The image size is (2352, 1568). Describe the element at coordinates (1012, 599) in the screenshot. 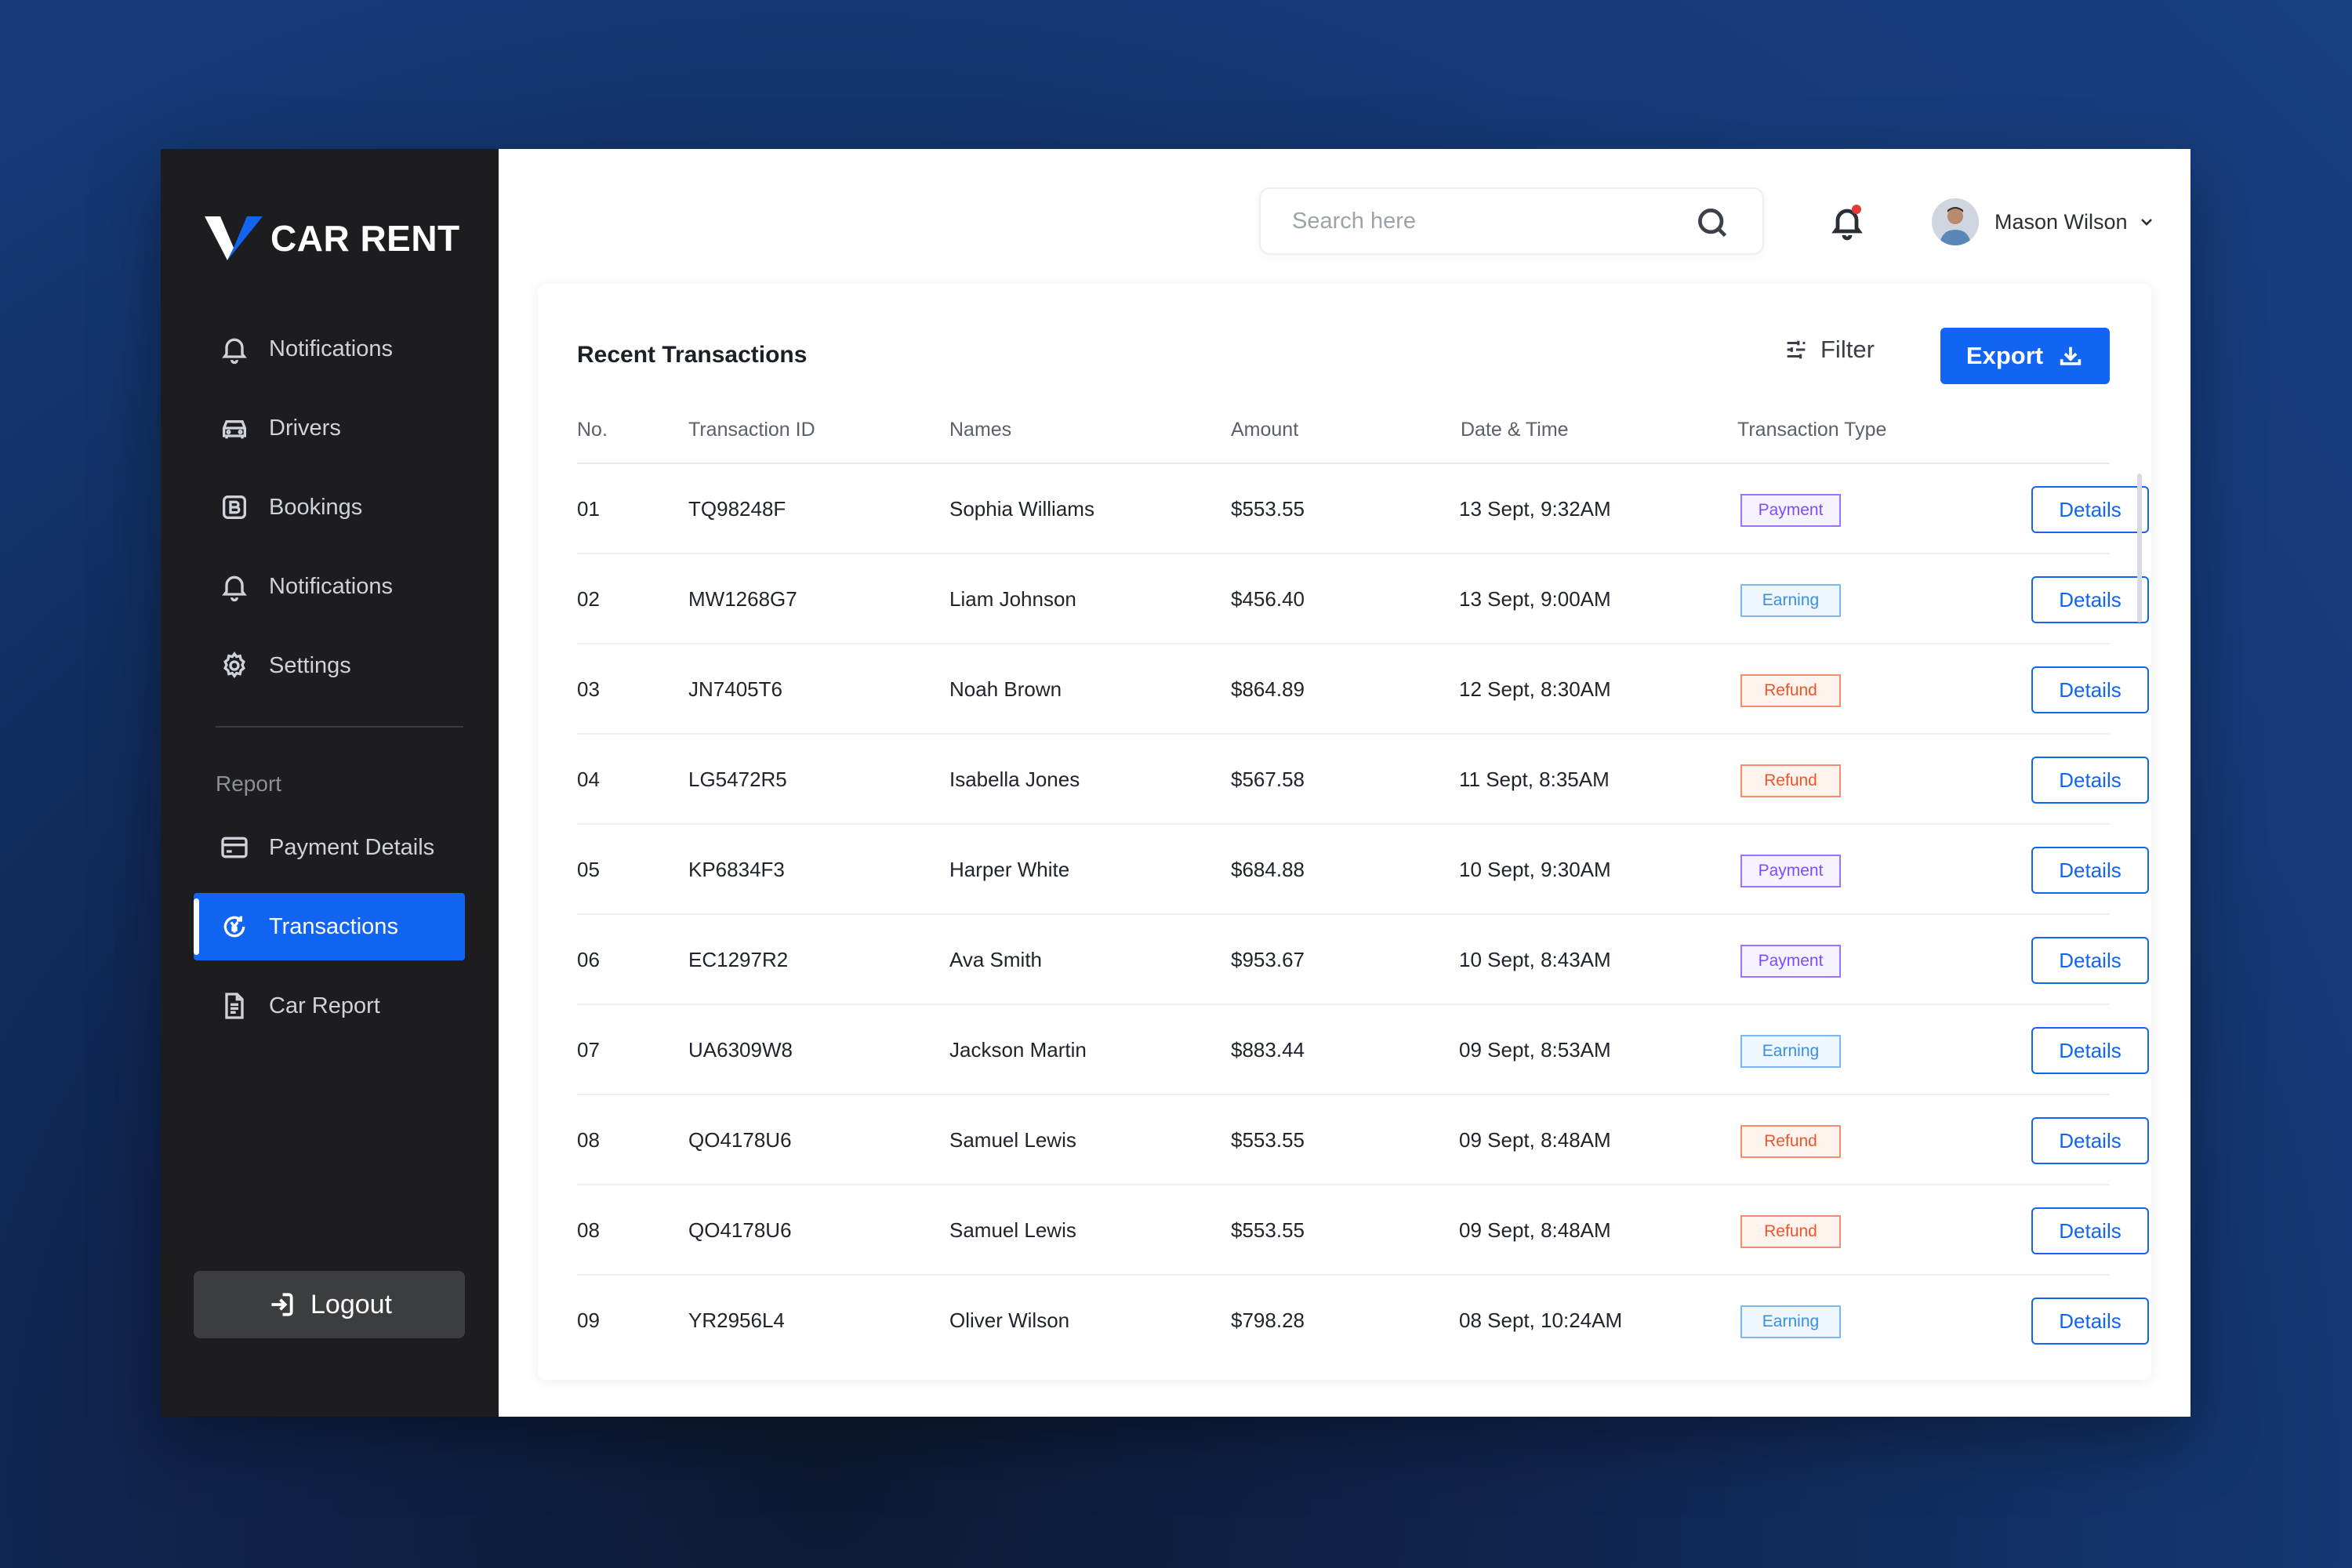

I see `cell-name: Liam Johnson` at that location.